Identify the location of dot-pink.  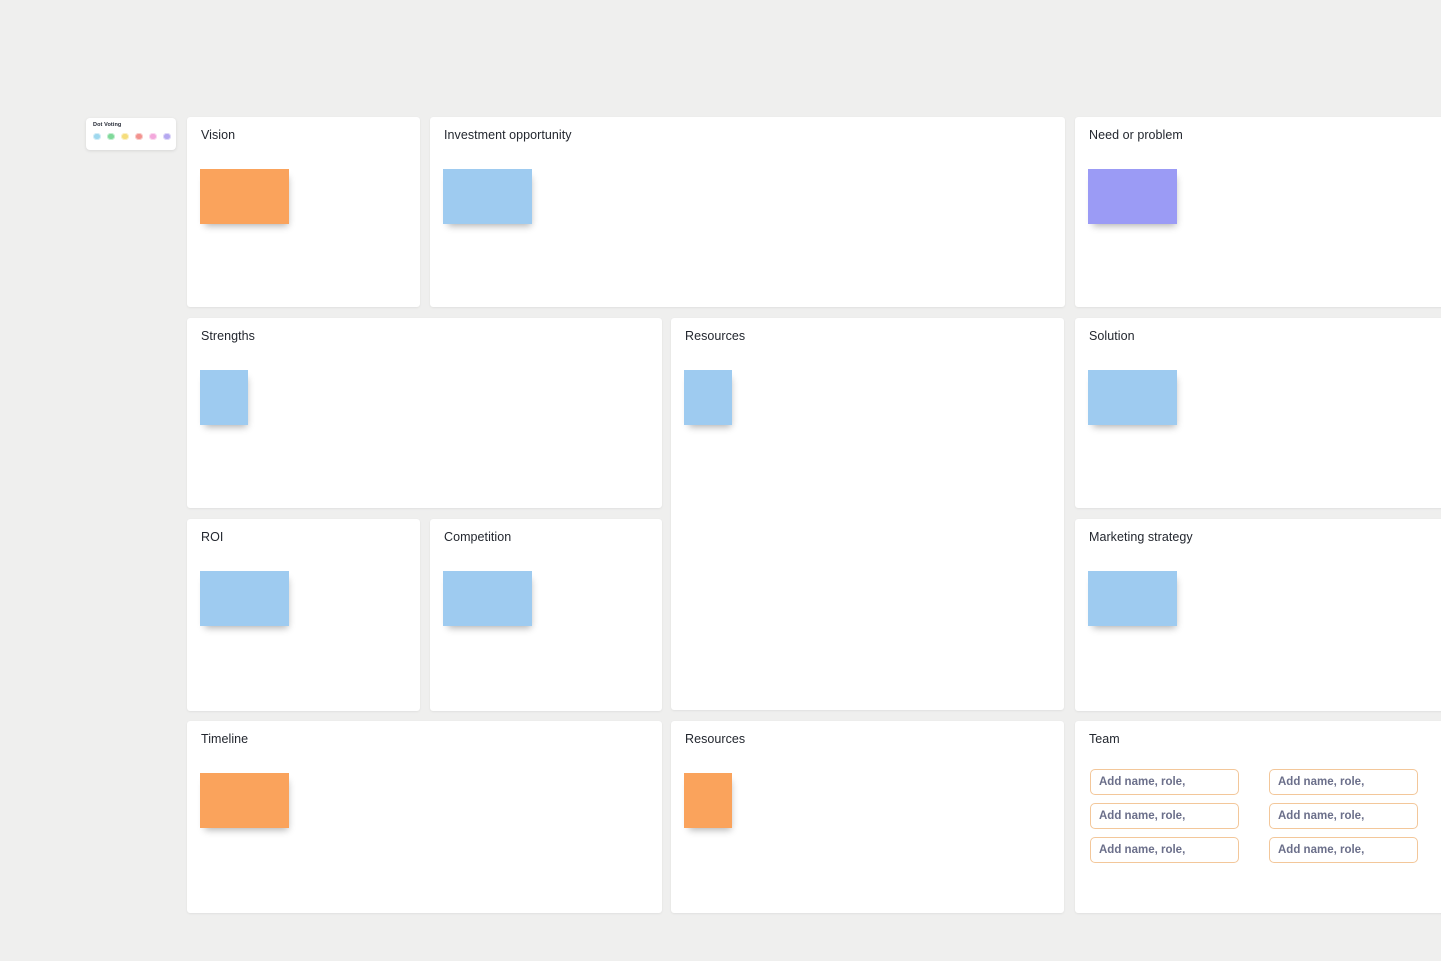
(153, 136).